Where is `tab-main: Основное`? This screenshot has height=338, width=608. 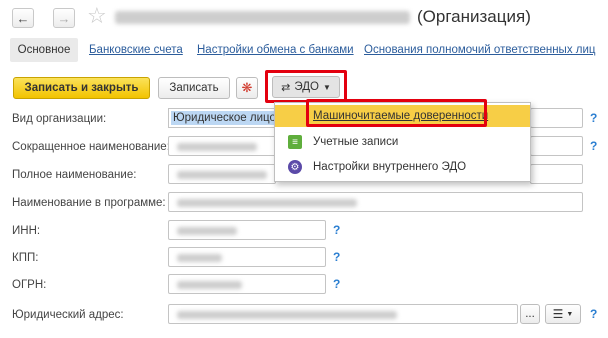
tab-main: Основное is located at coordinates (44, 50).